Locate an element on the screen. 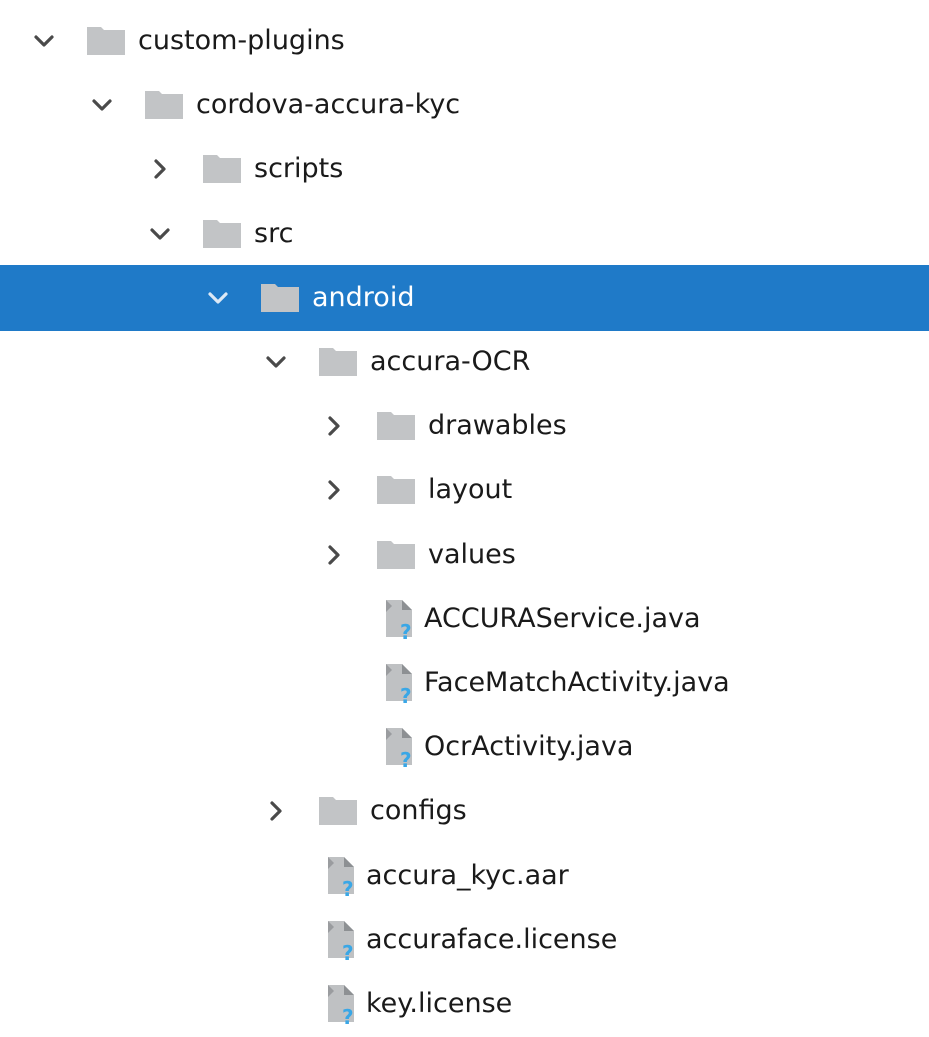  tree-row-label: src is located at coordinates (274, 233).